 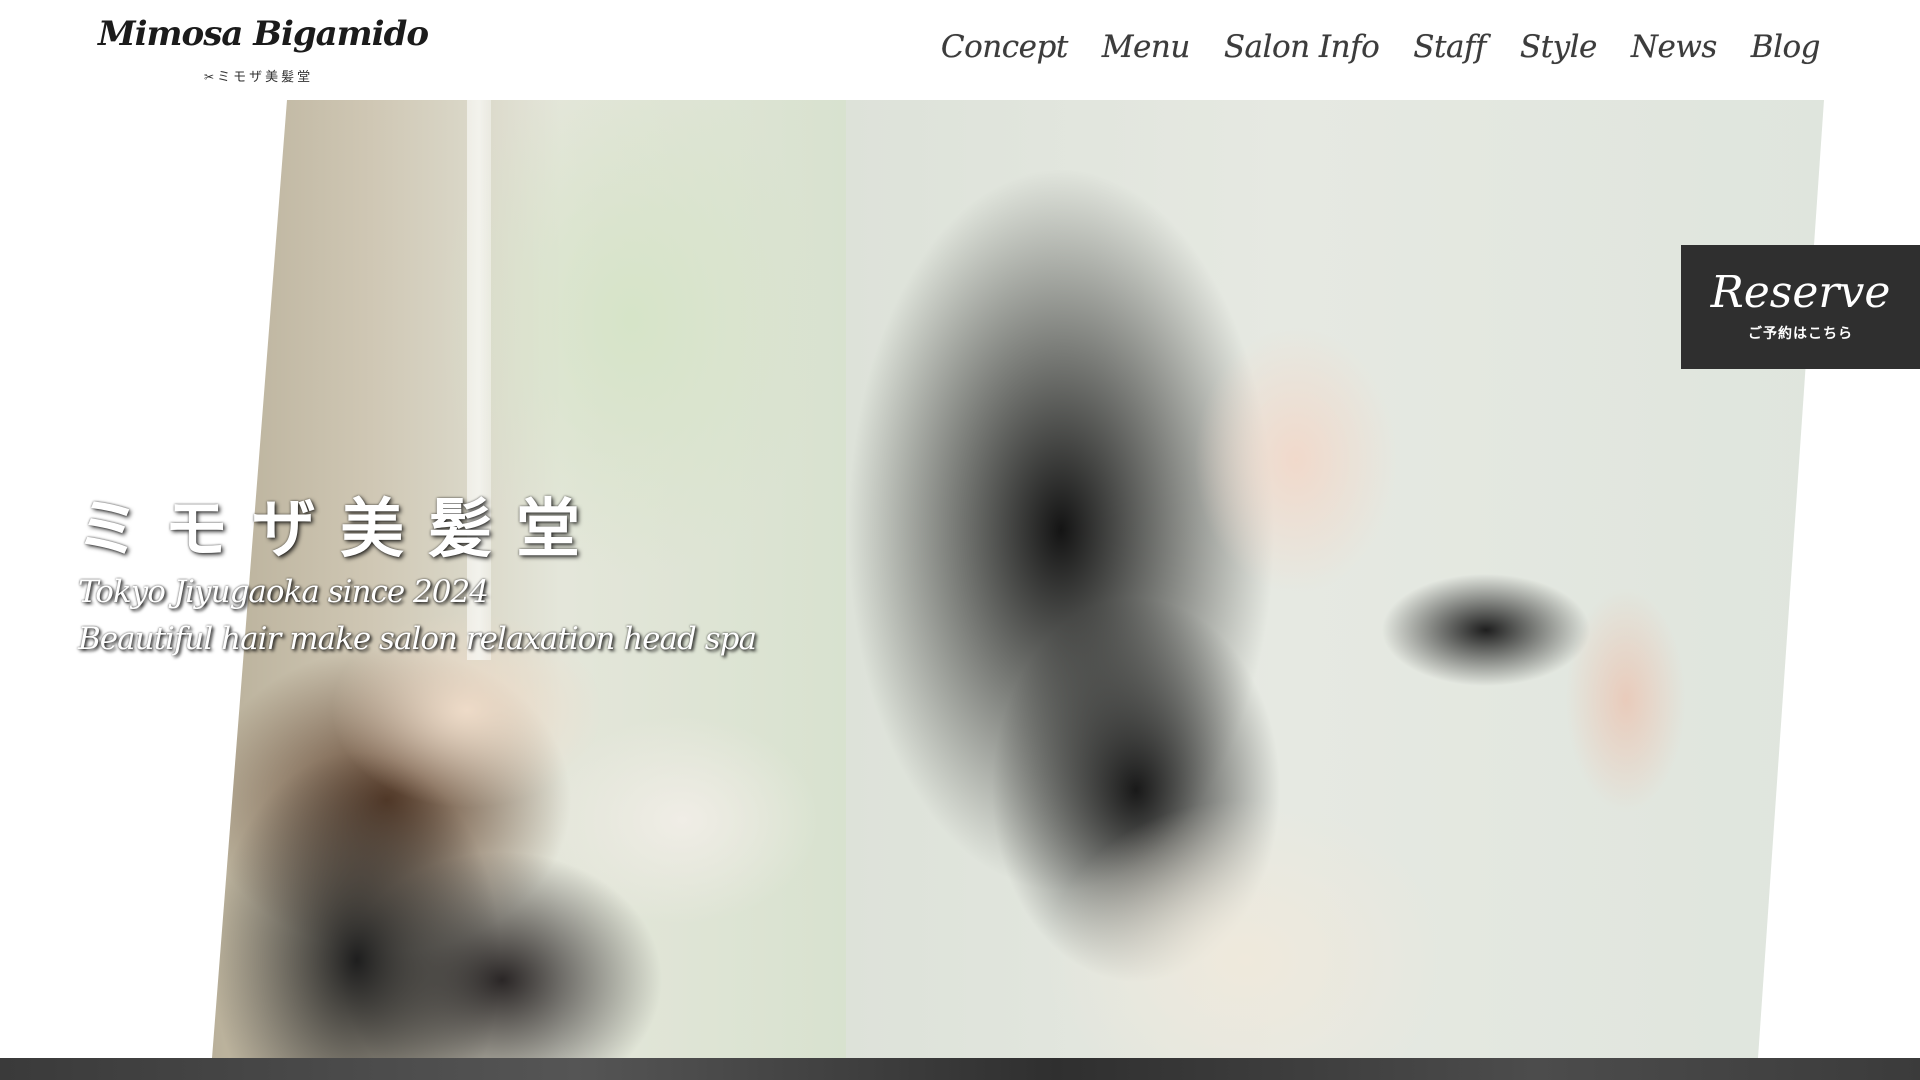 What do you see at coordinates (1800, 292) in the screenshot?
I see `reserve-title: Reserve` at bounding box center [1800, 292].